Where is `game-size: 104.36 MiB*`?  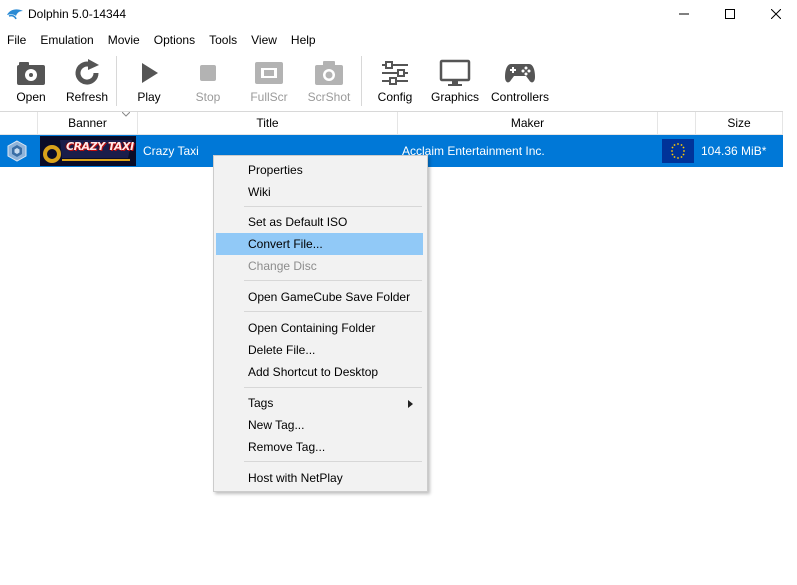 game-size: 104.36 MiB* is located at coordinates (734, 151).